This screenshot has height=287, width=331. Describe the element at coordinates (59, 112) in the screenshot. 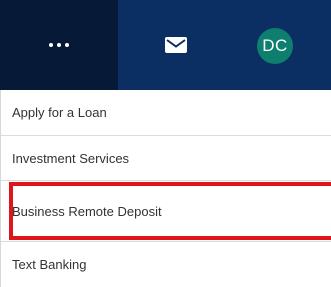

I see `menu-item-label: Apply for a Loan` at that location.